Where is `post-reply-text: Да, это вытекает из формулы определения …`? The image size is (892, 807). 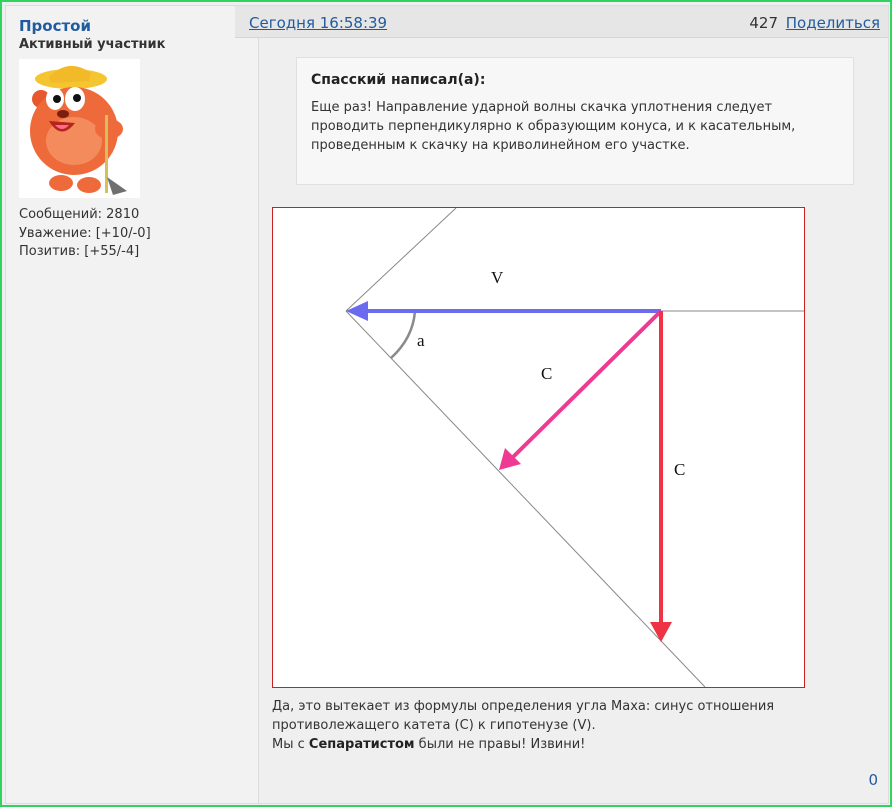 post-reply-text: Да, это вытекает из формулы определения … is located at coordinates (572, 725).